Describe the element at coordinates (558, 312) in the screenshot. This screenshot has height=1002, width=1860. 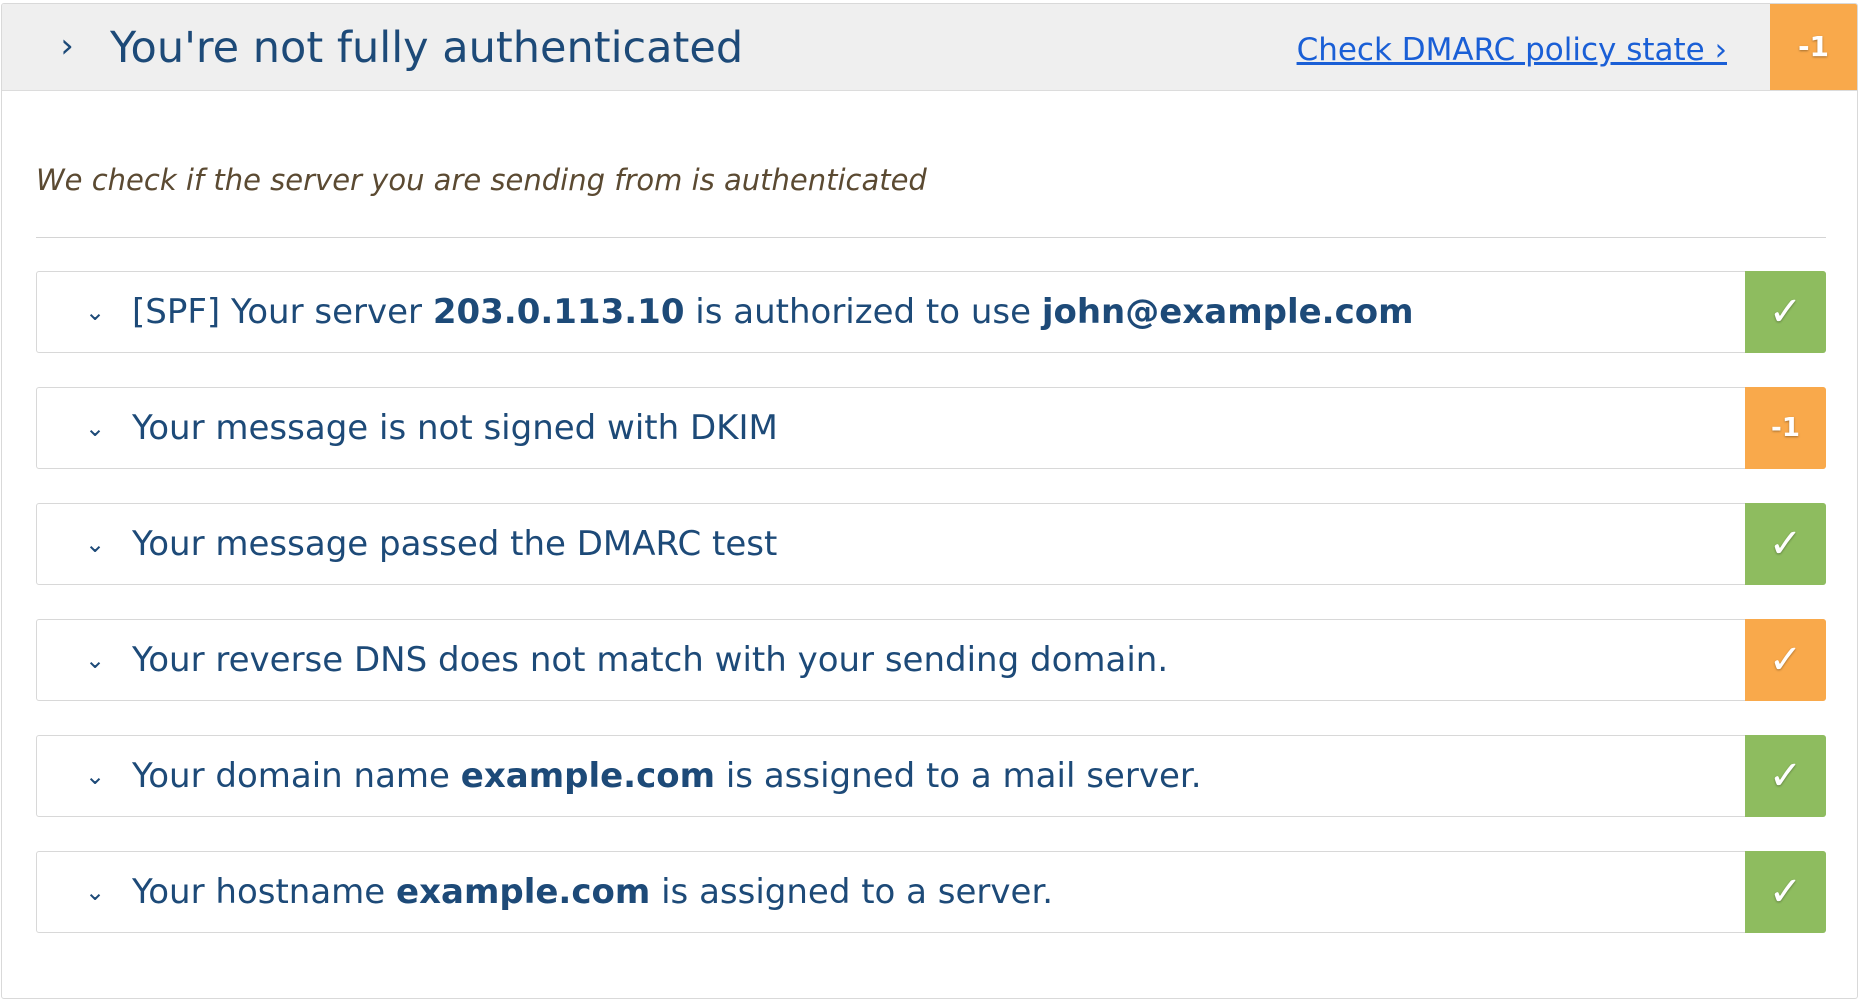
I see `check-text-ip: 203.0.113.10` at that location.